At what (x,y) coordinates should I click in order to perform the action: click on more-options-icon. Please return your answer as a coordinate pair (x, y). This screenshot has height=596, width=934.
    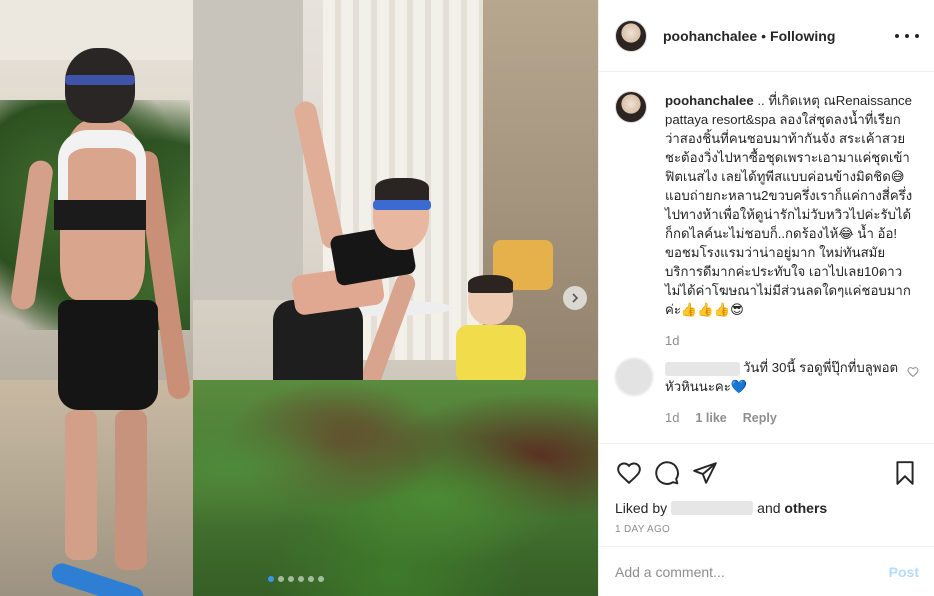
    Looking at the image, I should click on (907, 36).